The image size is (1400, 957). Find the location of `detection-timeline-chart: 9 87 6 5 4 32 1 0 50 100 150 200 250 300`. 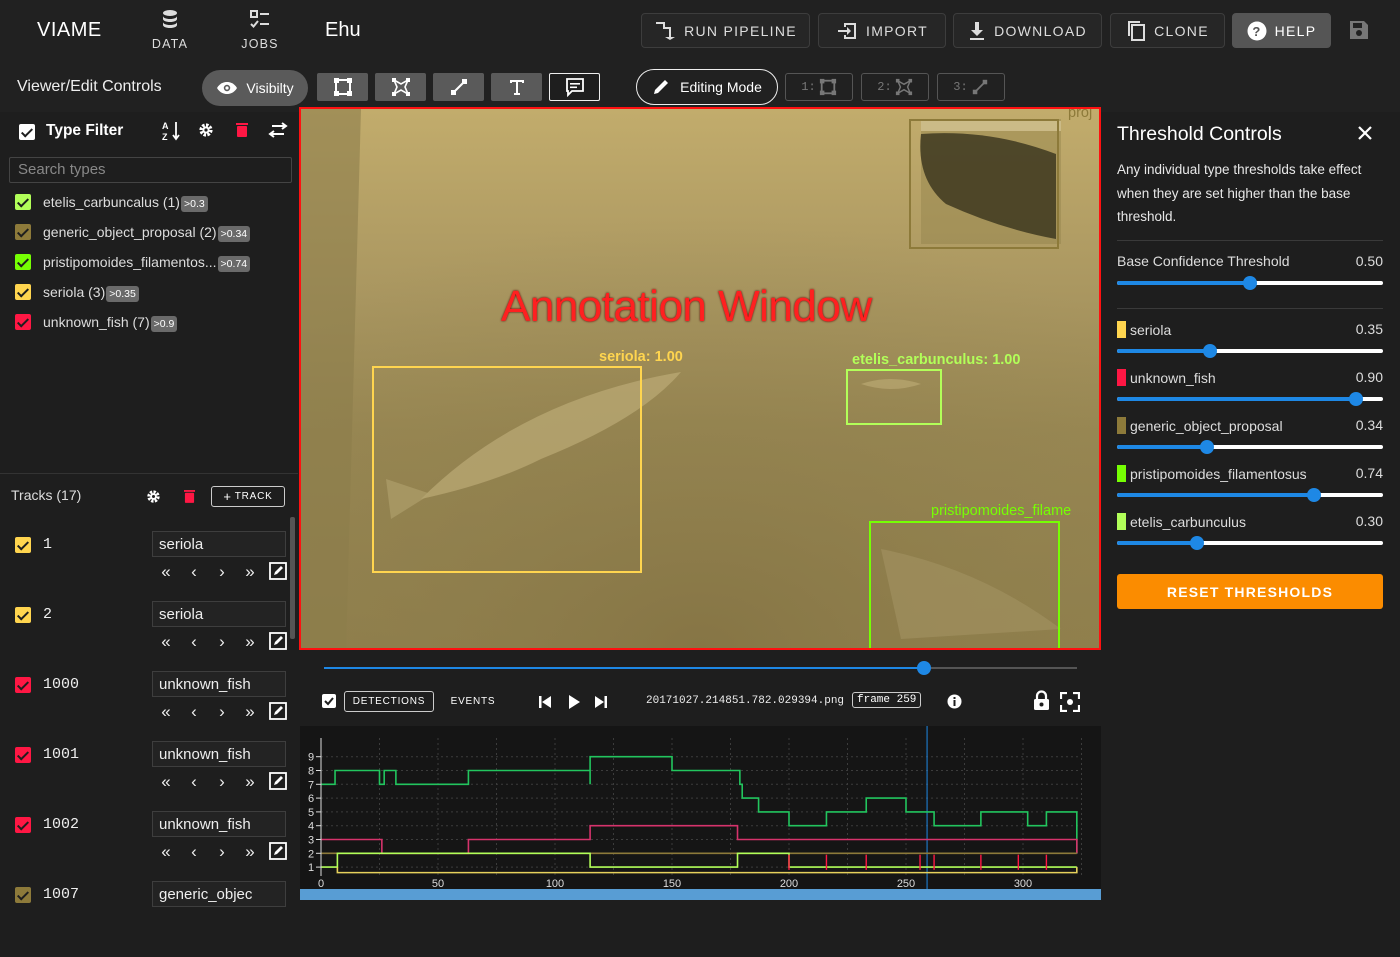

detection-timeline-chart: 9 87 6 5 4 32 1 0 50 100 150 200 250 300 is located at coordinates (700, 813).